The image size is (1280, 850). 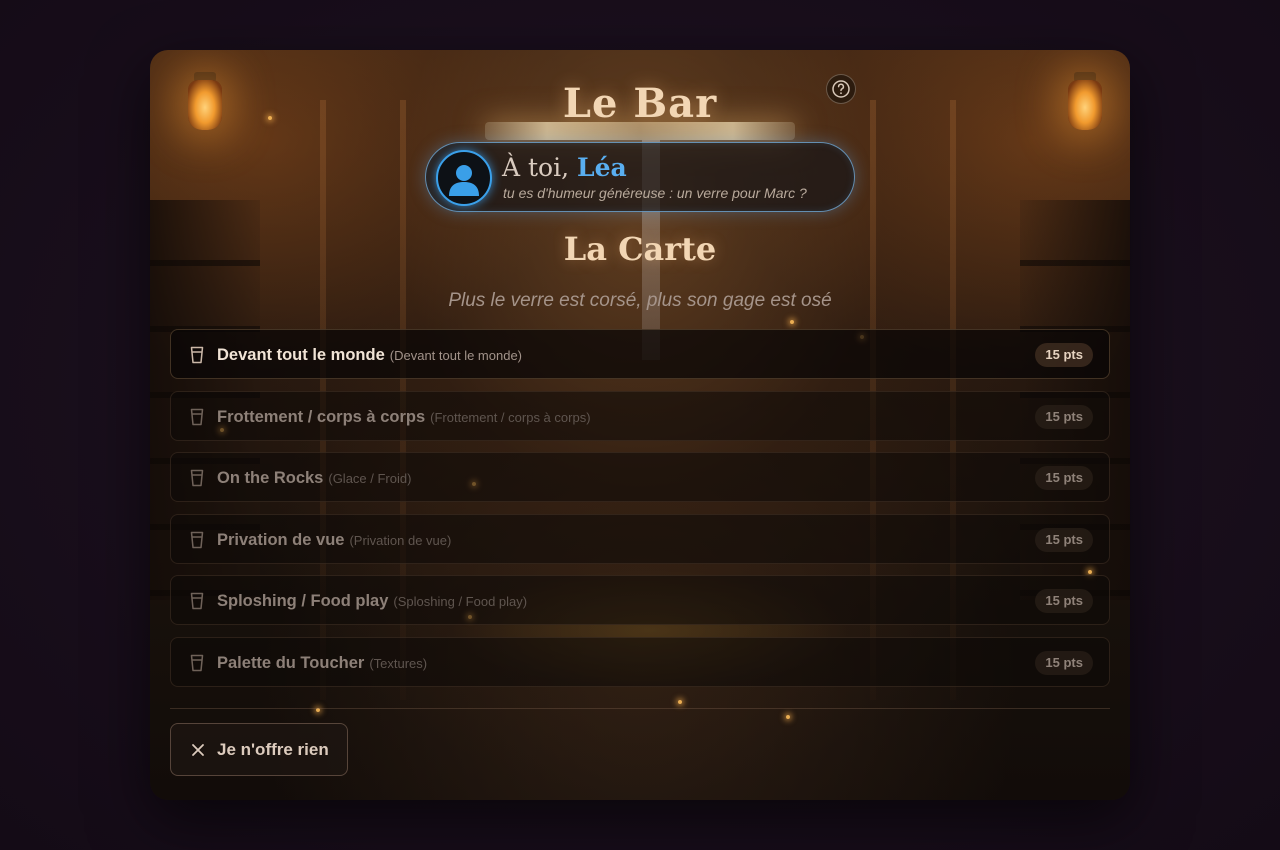 What do you see at coordinates (301, 355) in the screenshot?
I see `menu-item-name: Devant tout le monde` at bounding box center [301, 355].